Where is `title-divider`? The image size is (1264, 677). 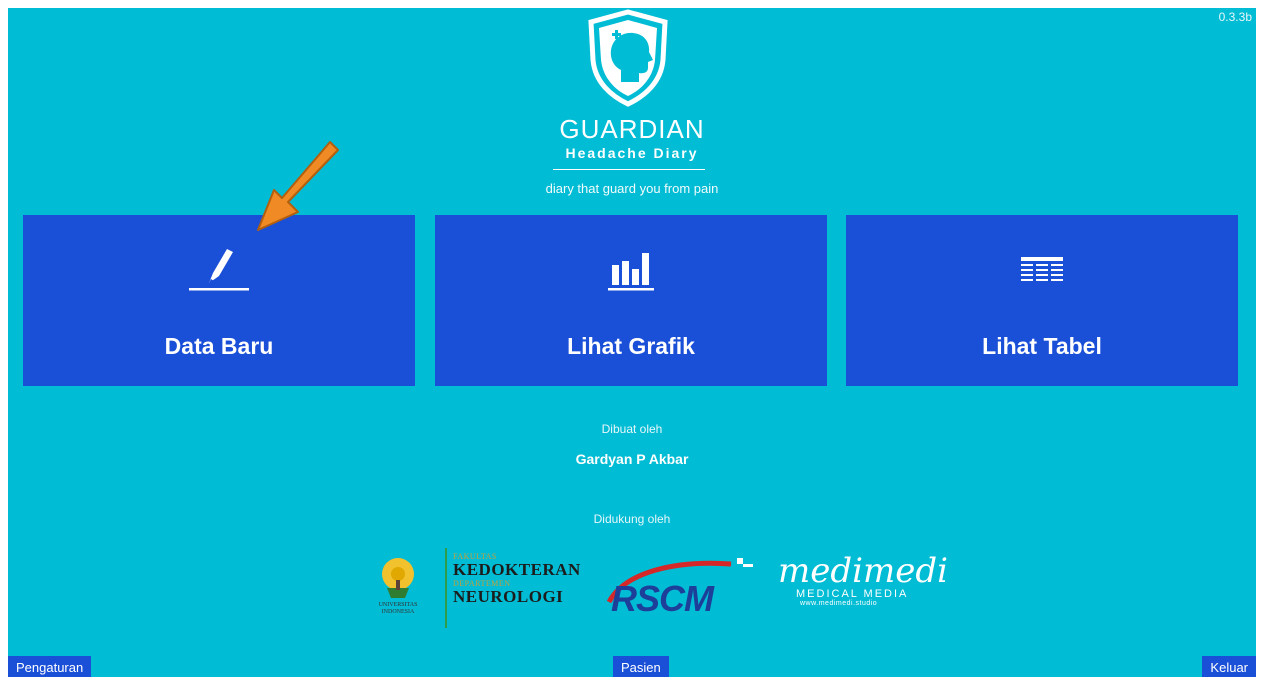 title-divider is located at coordinates (629, 169).